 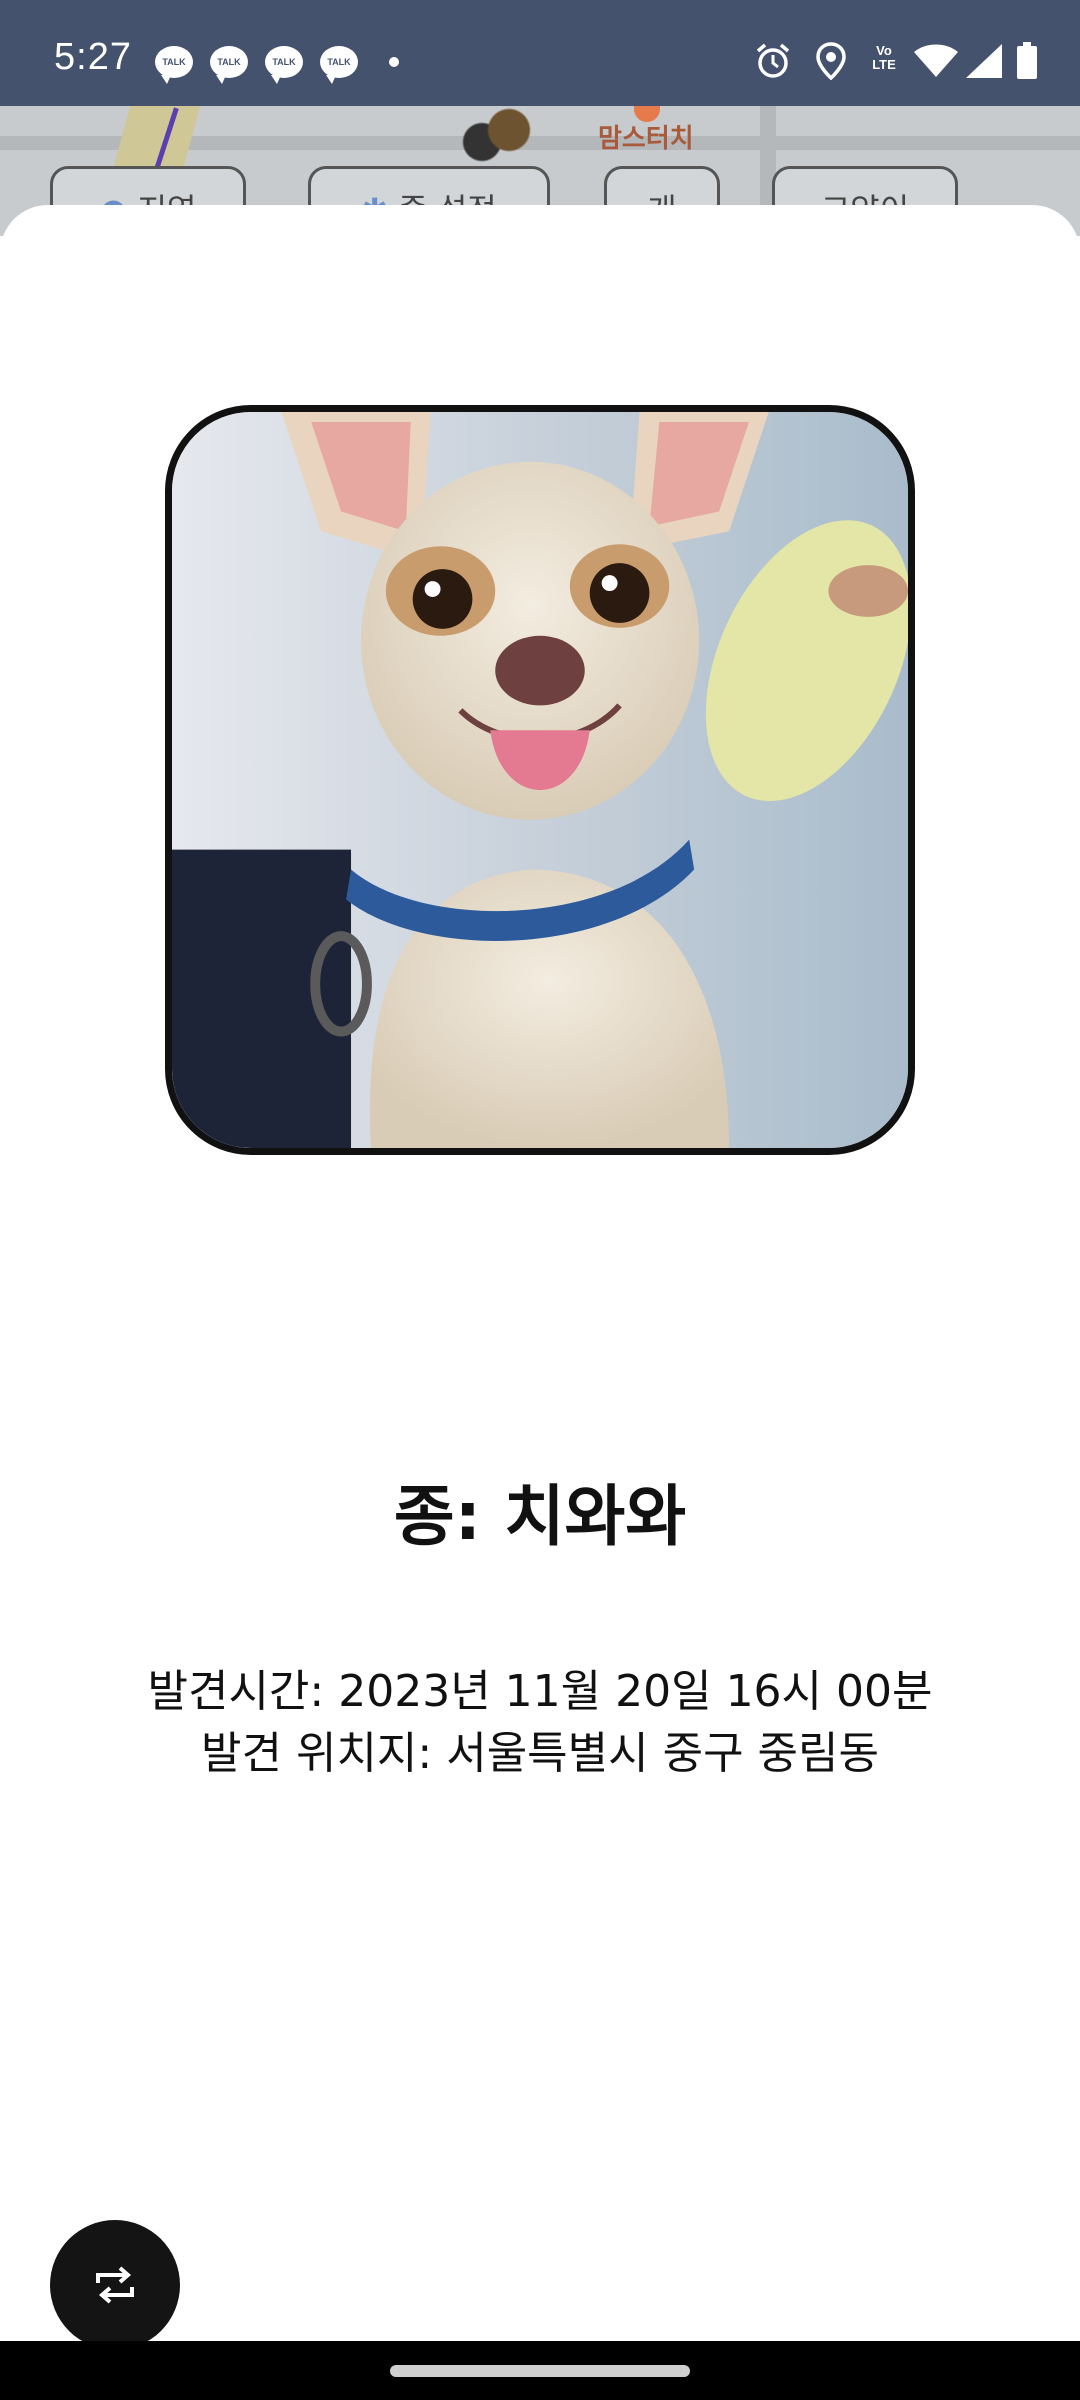 I want to click on volte-label-bottom: LTE, so click(x=884, y=64).